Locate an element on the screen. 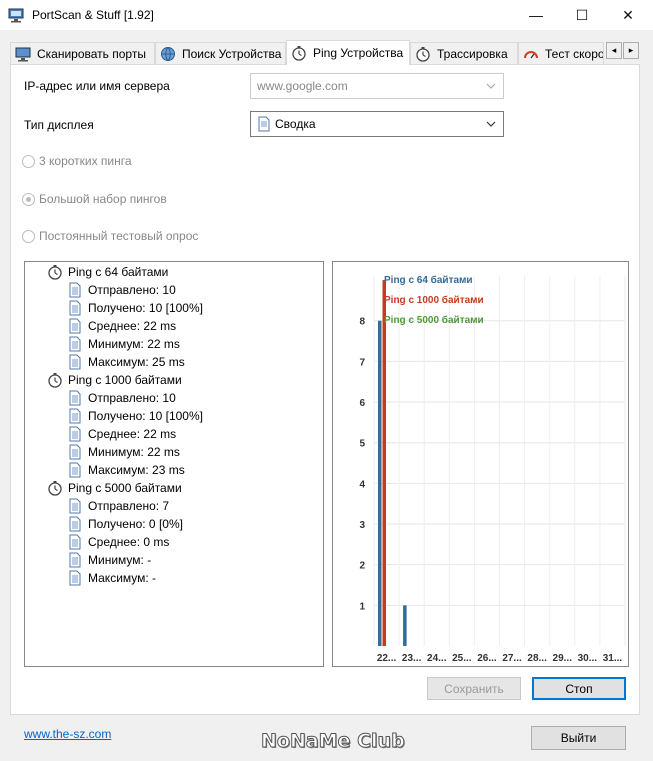  tree-item-label: Максимум: 23 ms is located at coordinates (136, 470).